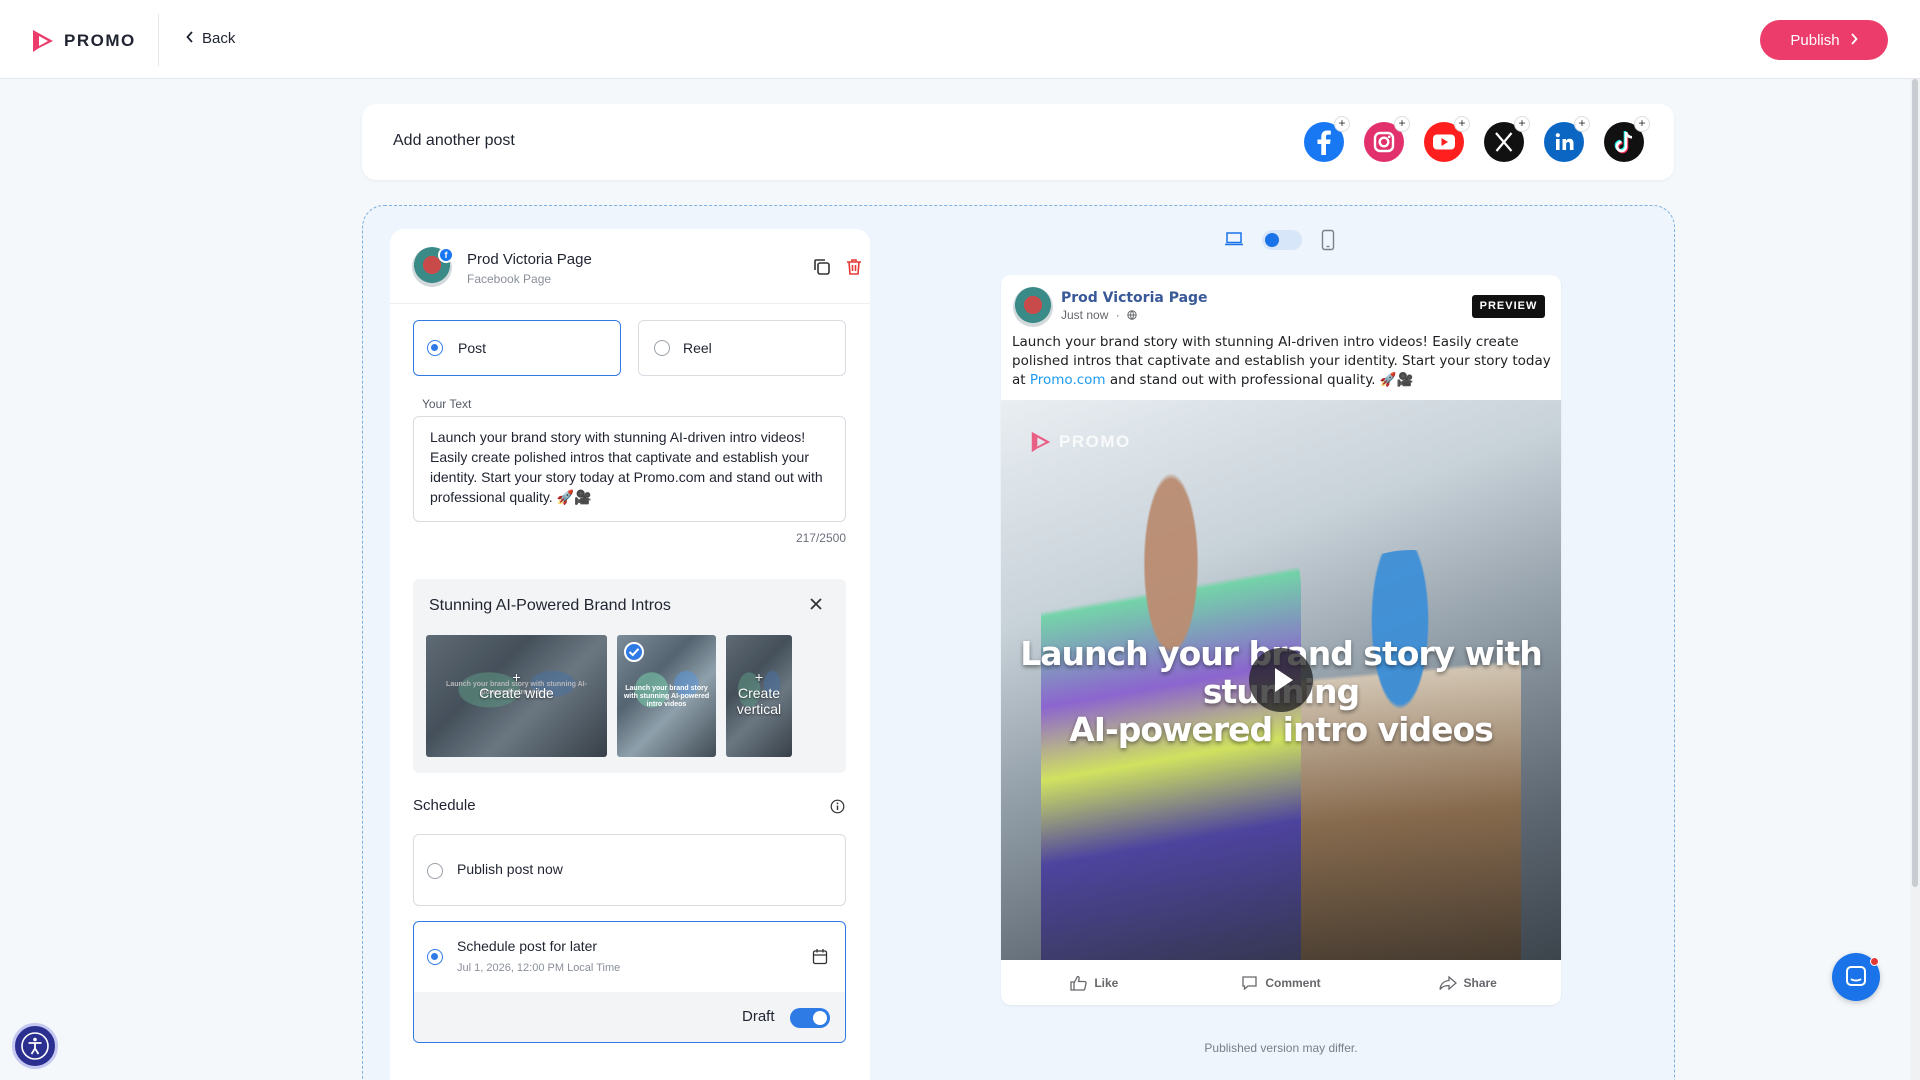  What do you see at coordinates (820, 538) in the screenshot?
I see `character-counter: 217/2500` at bounding box center [820, 538].